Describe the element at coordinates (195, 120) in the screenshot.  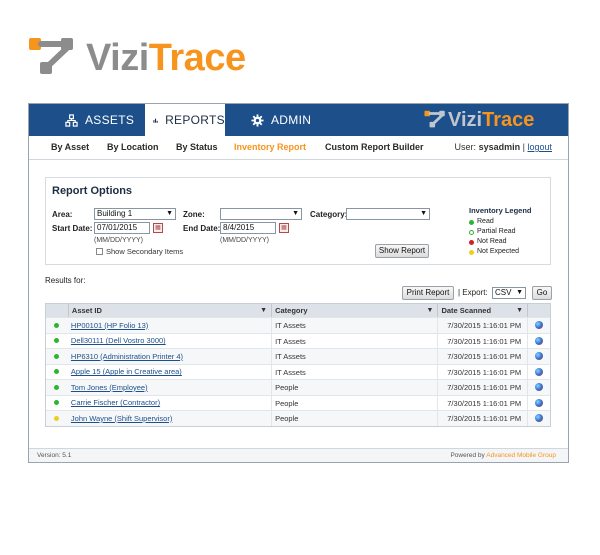
I see `tab-reports-label: REPORTS` at that location.